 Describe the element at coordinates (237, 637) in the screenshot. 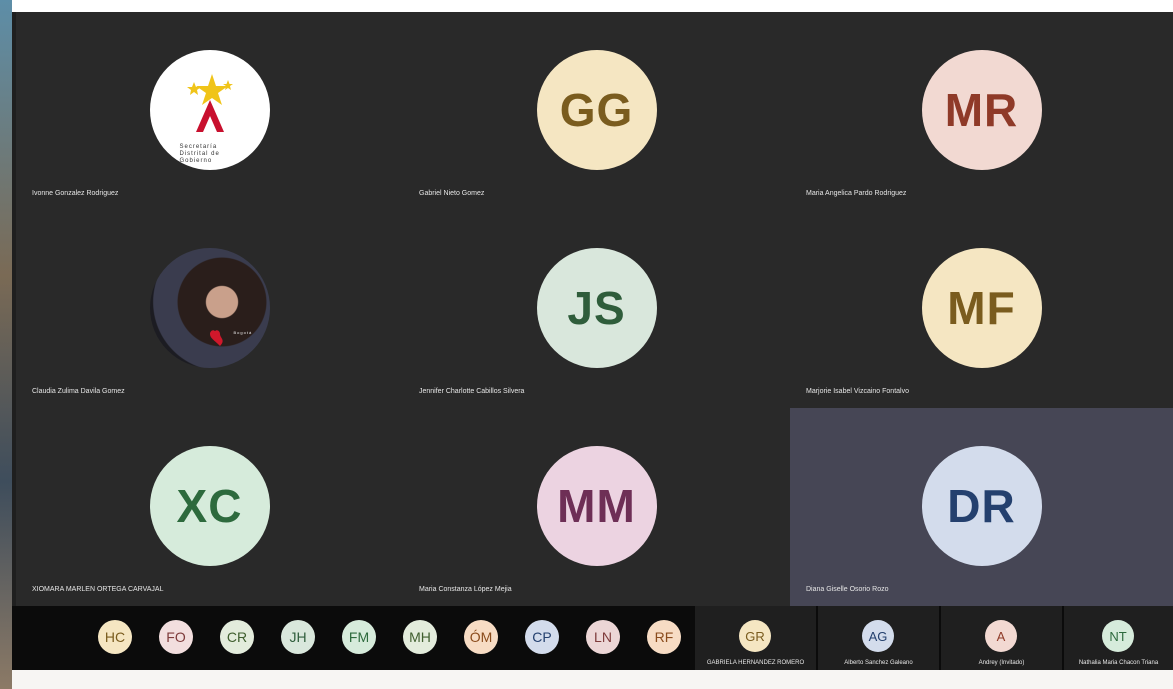

I see `overflow-avatar: CR` at that location.